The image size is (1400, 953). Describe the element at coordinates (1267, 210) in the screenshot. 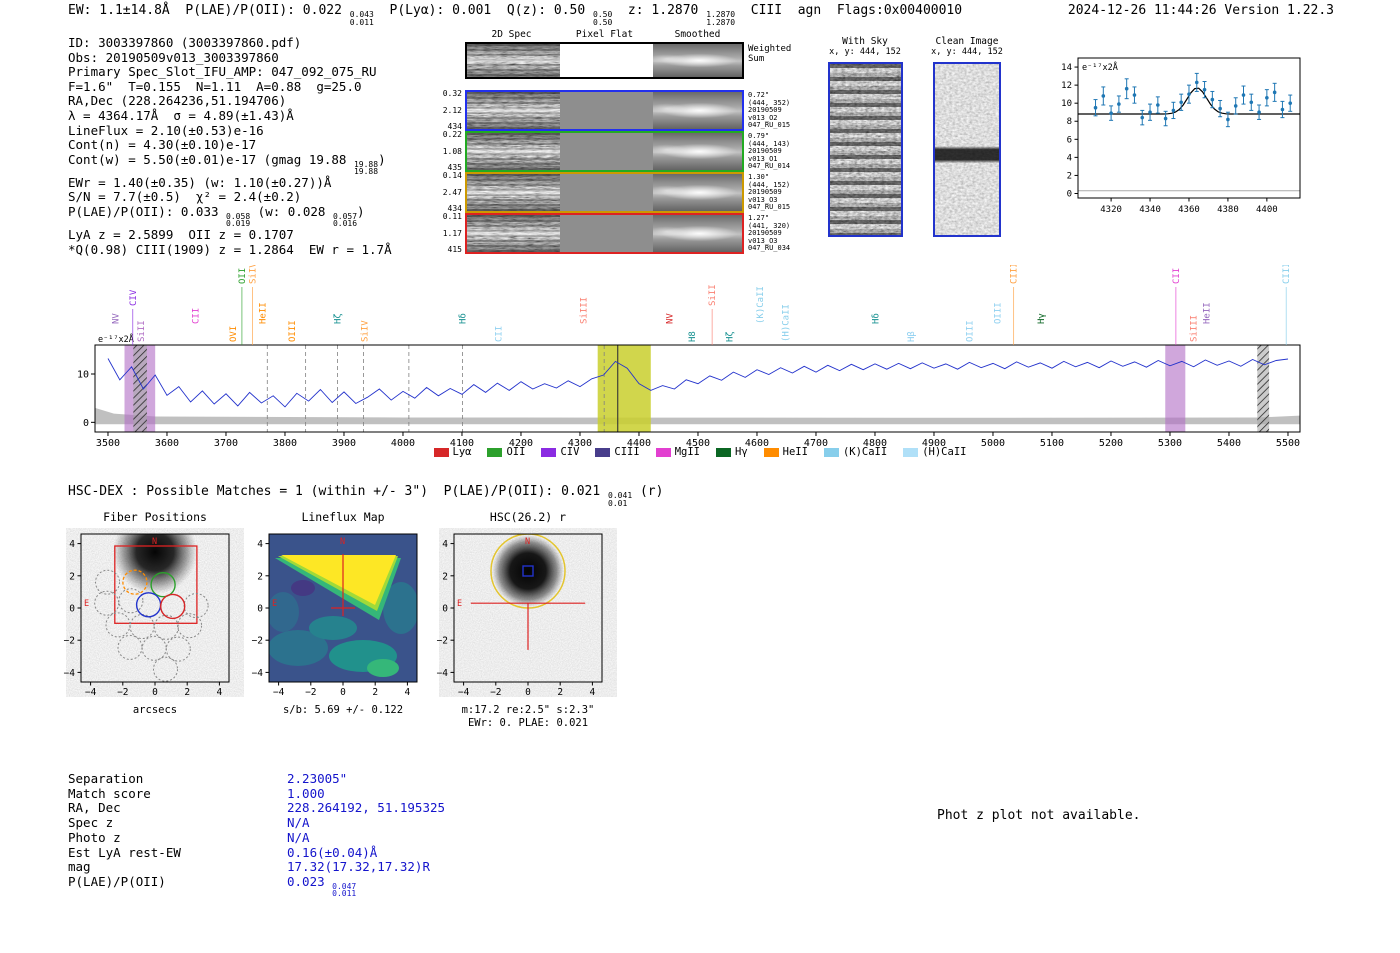

I see `x-tick-label: 4400` at that location.